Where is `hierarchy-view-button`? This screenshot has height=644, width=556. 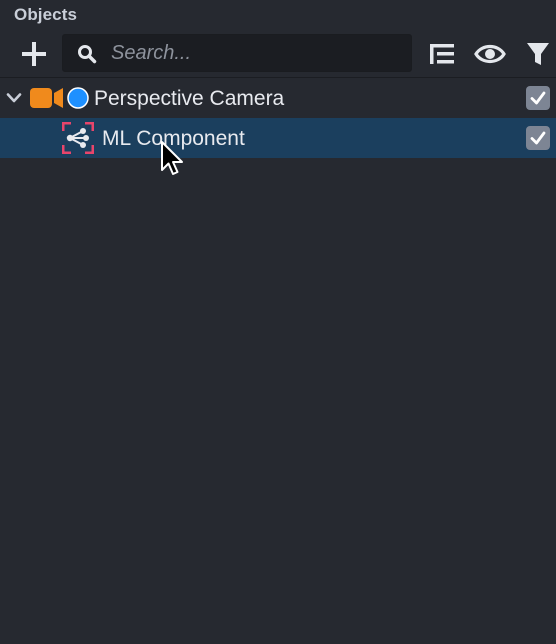 hierarchy-view-button is located at coordinates (442, 54).